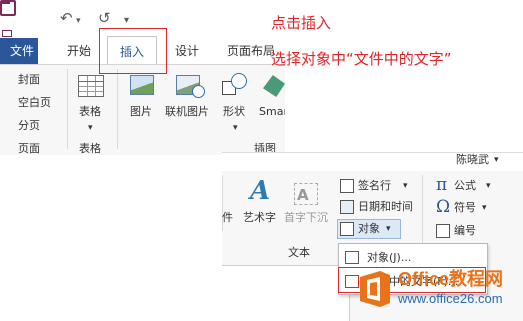 The image size is (523, 321). I want to click on equation-icon: π, so click(441, 185).